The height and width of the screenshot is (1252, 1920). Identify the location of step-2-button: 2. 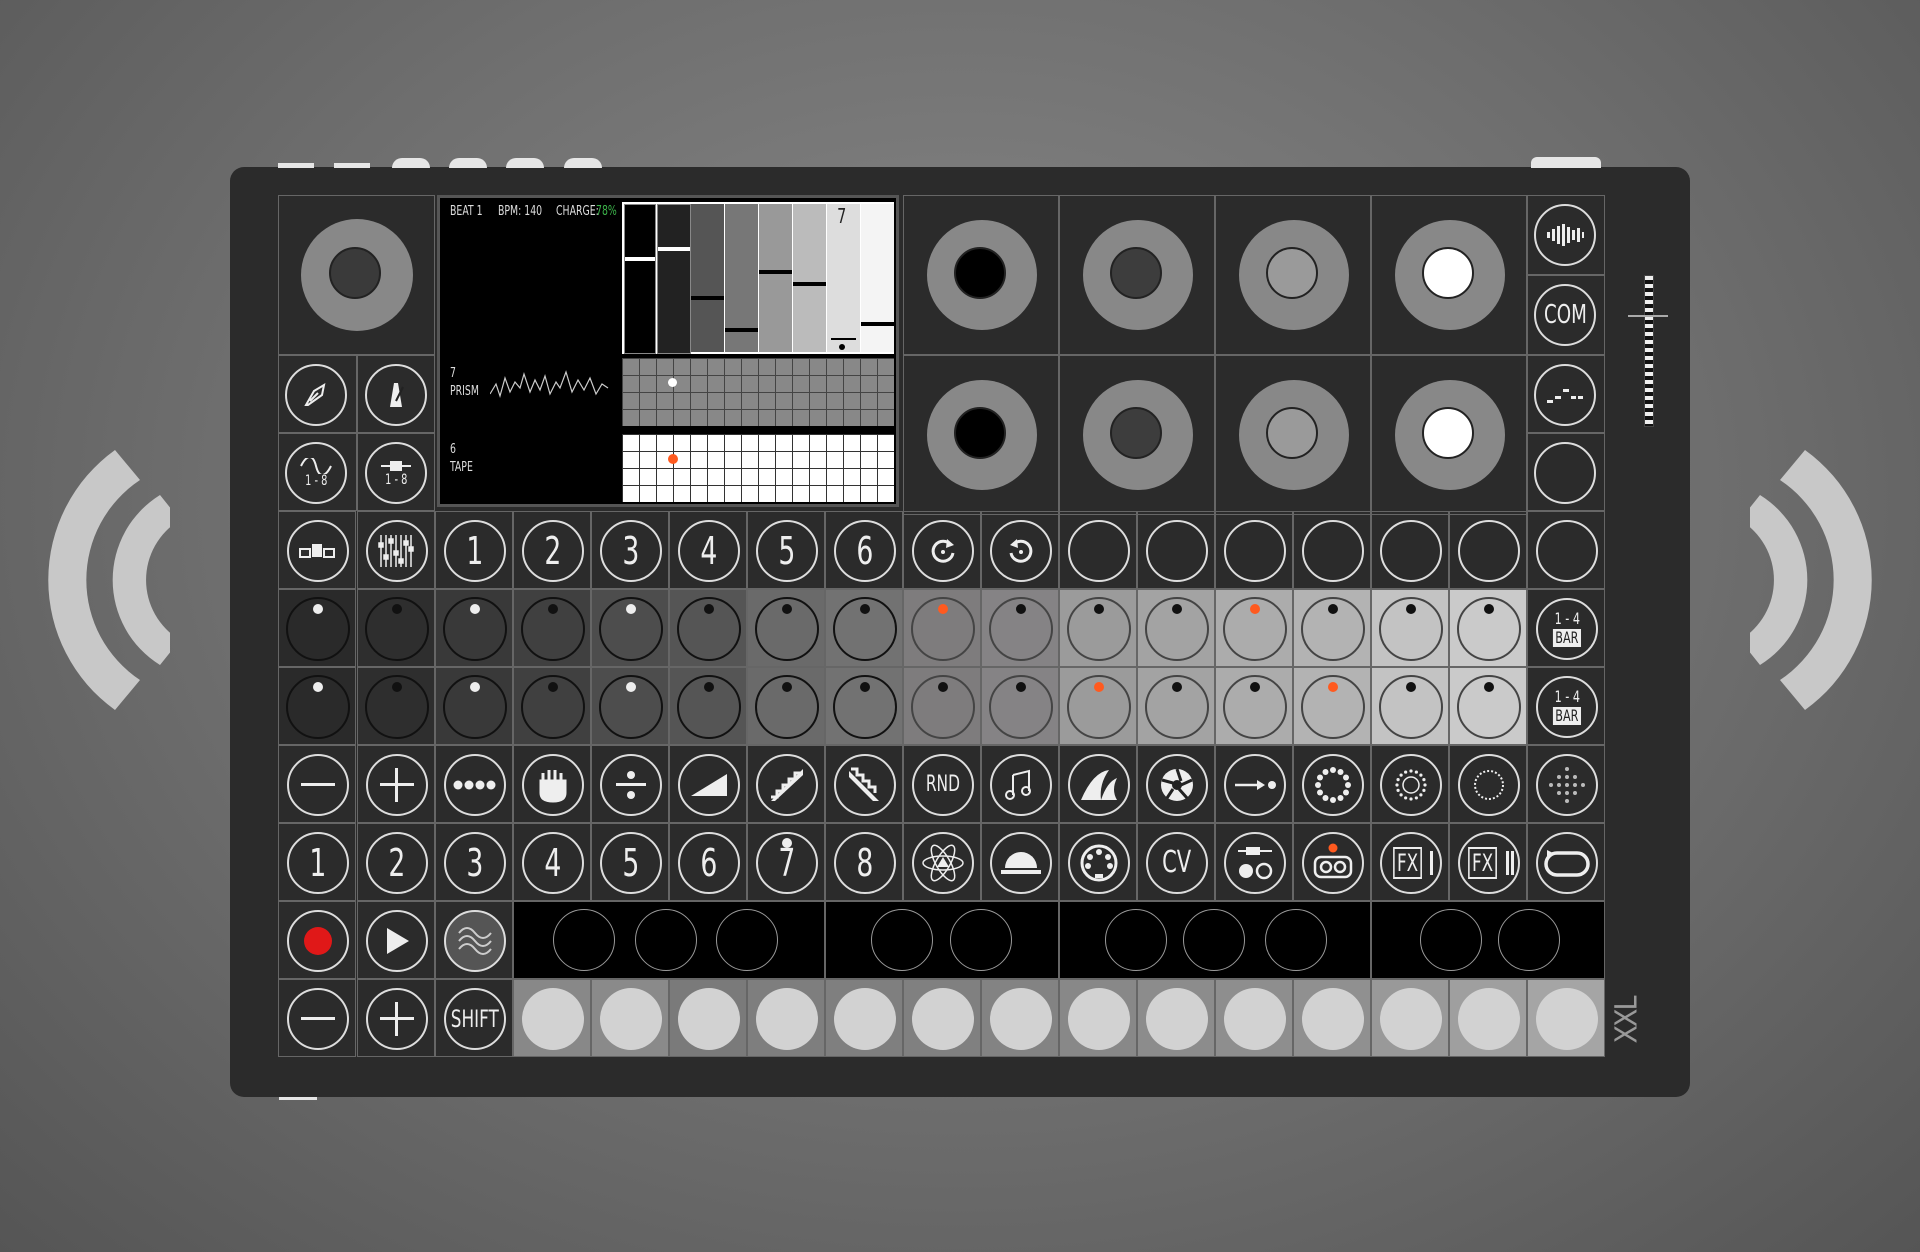
(397, 863).